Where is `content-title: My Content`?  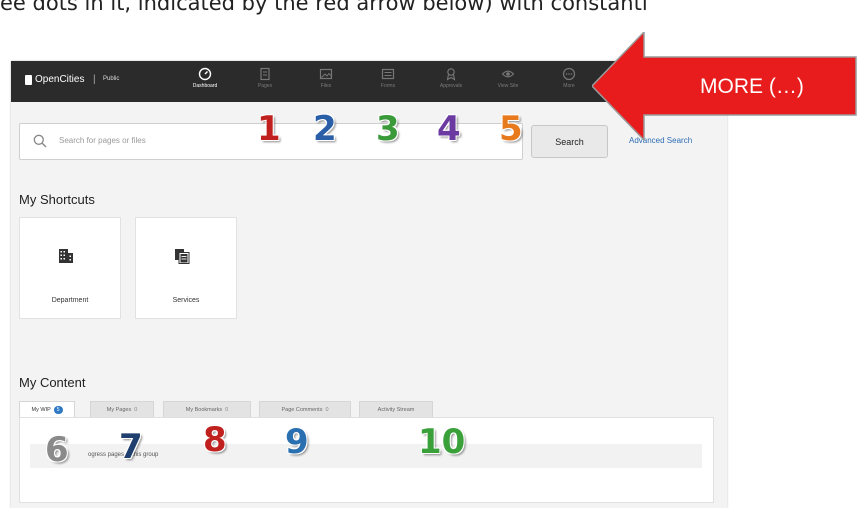 content-title: My Content is located at coordinates (52, 382).